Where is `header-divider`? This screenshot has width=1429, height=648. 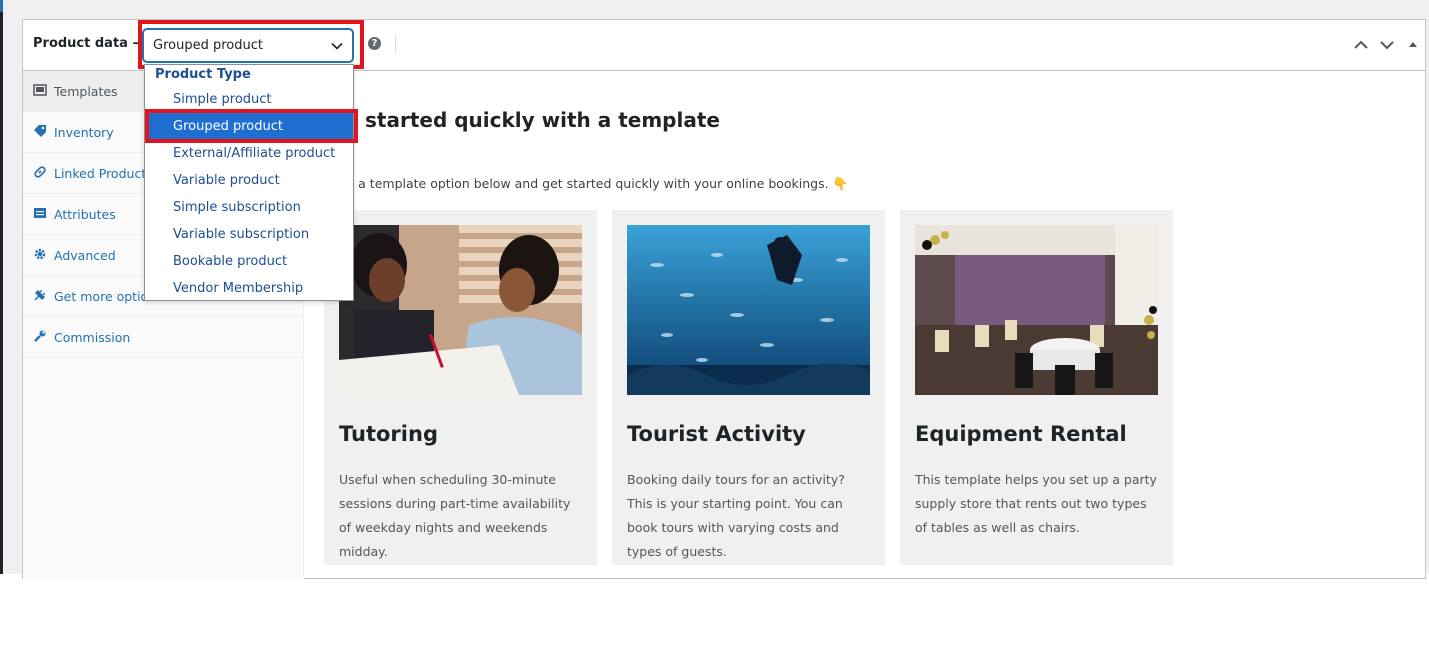
header-divider is located at coordinates (395, 44).